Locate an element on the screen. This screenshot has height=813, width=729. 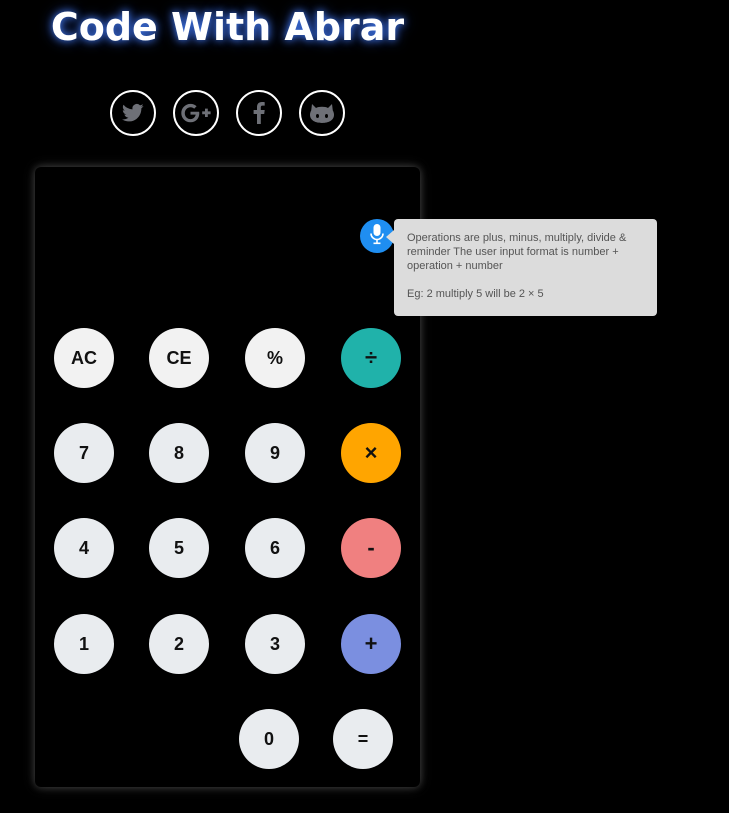
minus-button: - is located at coordinates (371, 548).